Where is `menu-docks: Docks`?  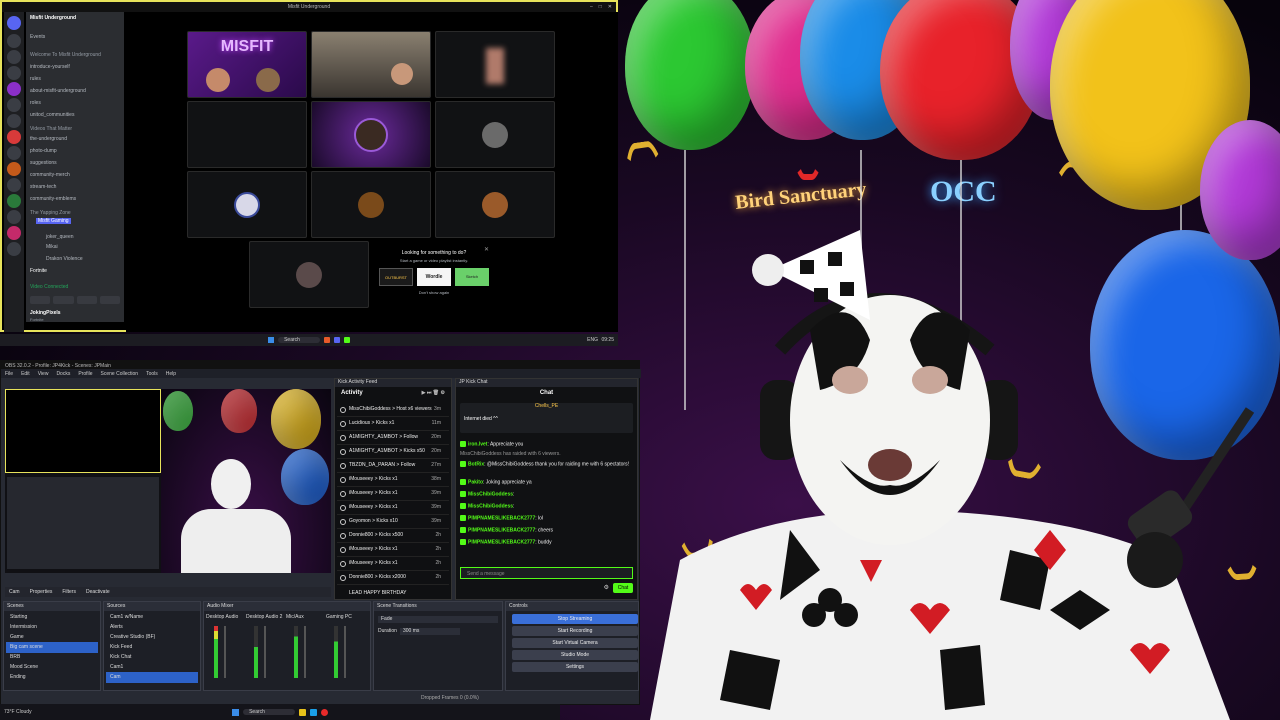 menu-docks: Docks is located at coordinates (63, 374).